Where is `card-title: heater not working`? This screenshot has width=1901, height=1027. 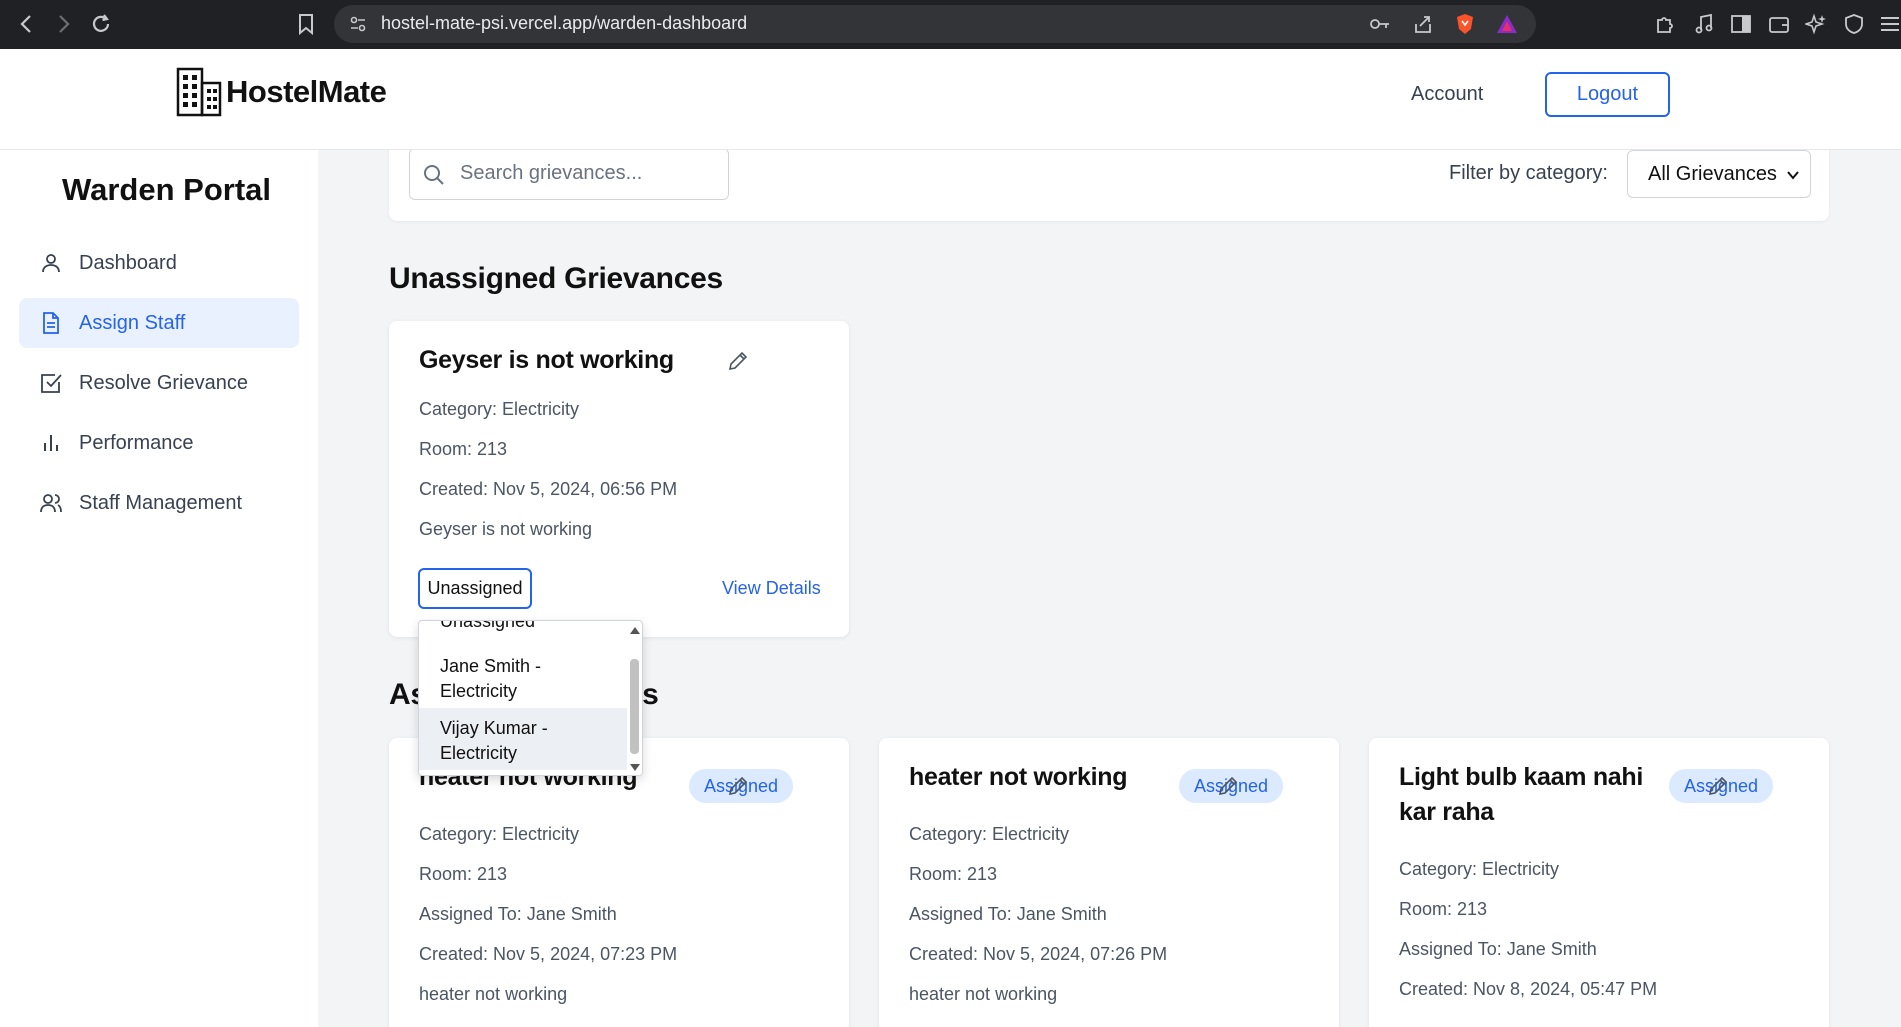
card-title: heater not working is located at coordinates (1018, 777).